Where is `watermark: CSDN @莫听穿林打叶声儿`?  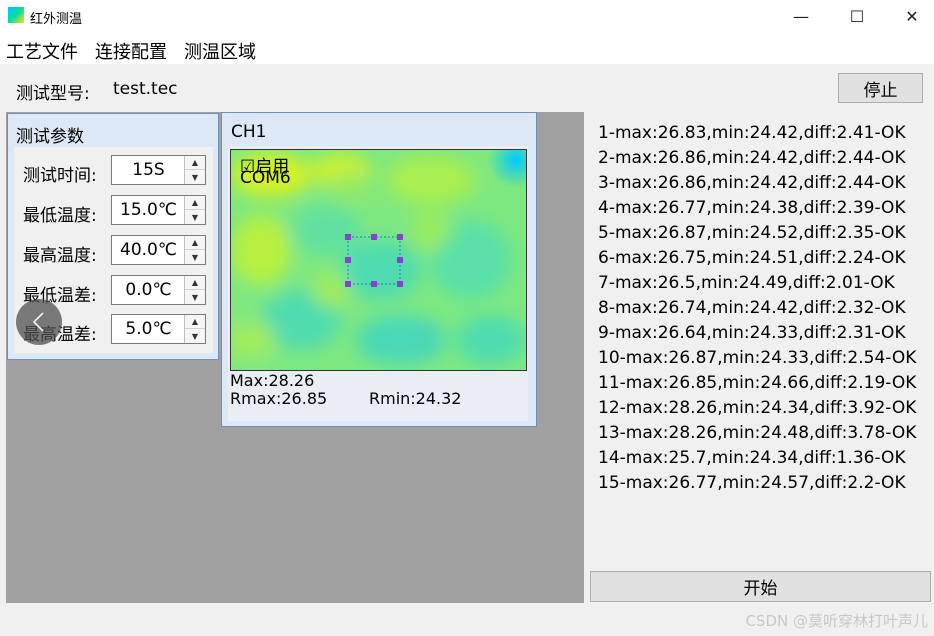 watermark: CSDN @莫听穿林打叶声儿 is located at coordinates (836, 621).